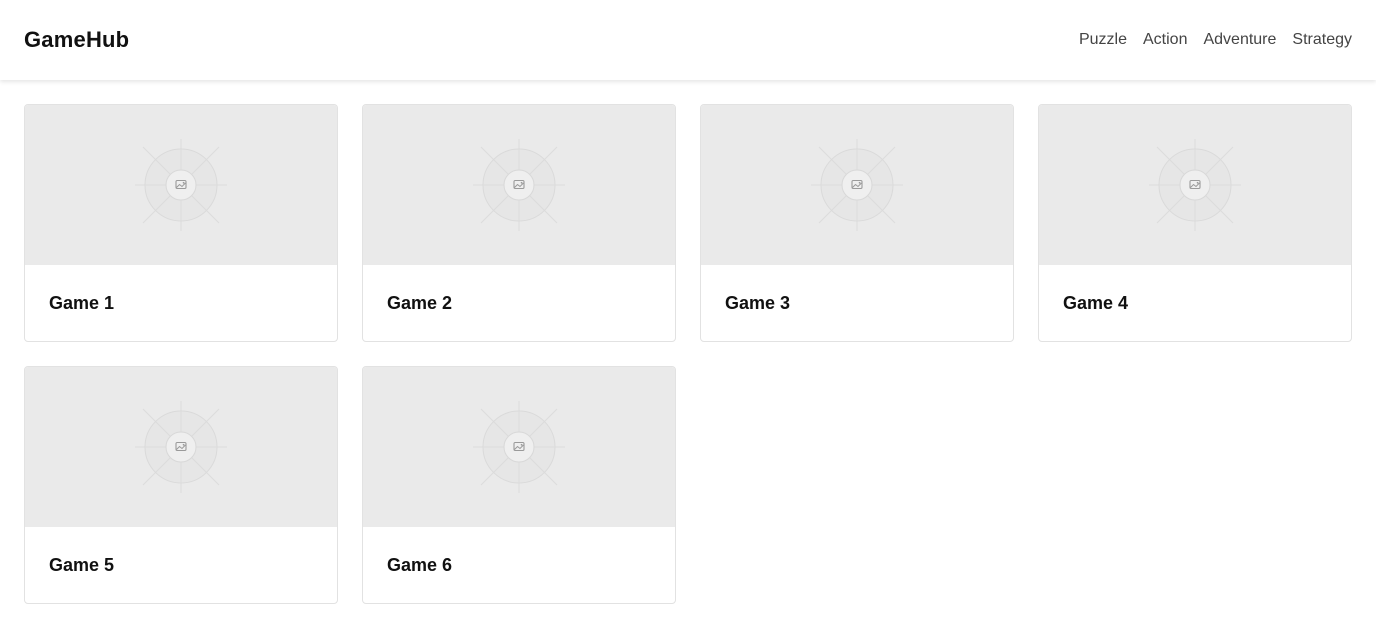 The height and width of the screenshot is (628, 1376). I want to click on game-card: Game 2, so click(519, 223).